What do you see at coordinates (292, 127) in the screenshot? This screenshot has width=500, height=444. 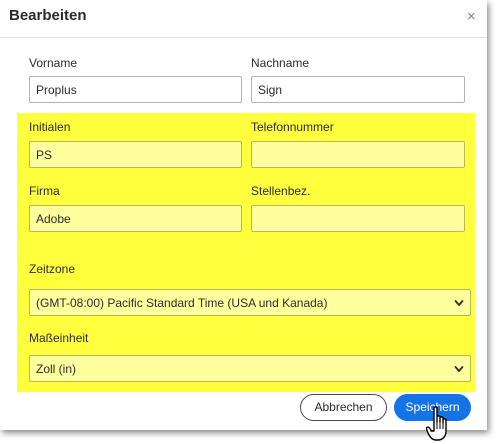 I see `telefonnummer-label: Telefonnummer` at bounding box center [292, 127].